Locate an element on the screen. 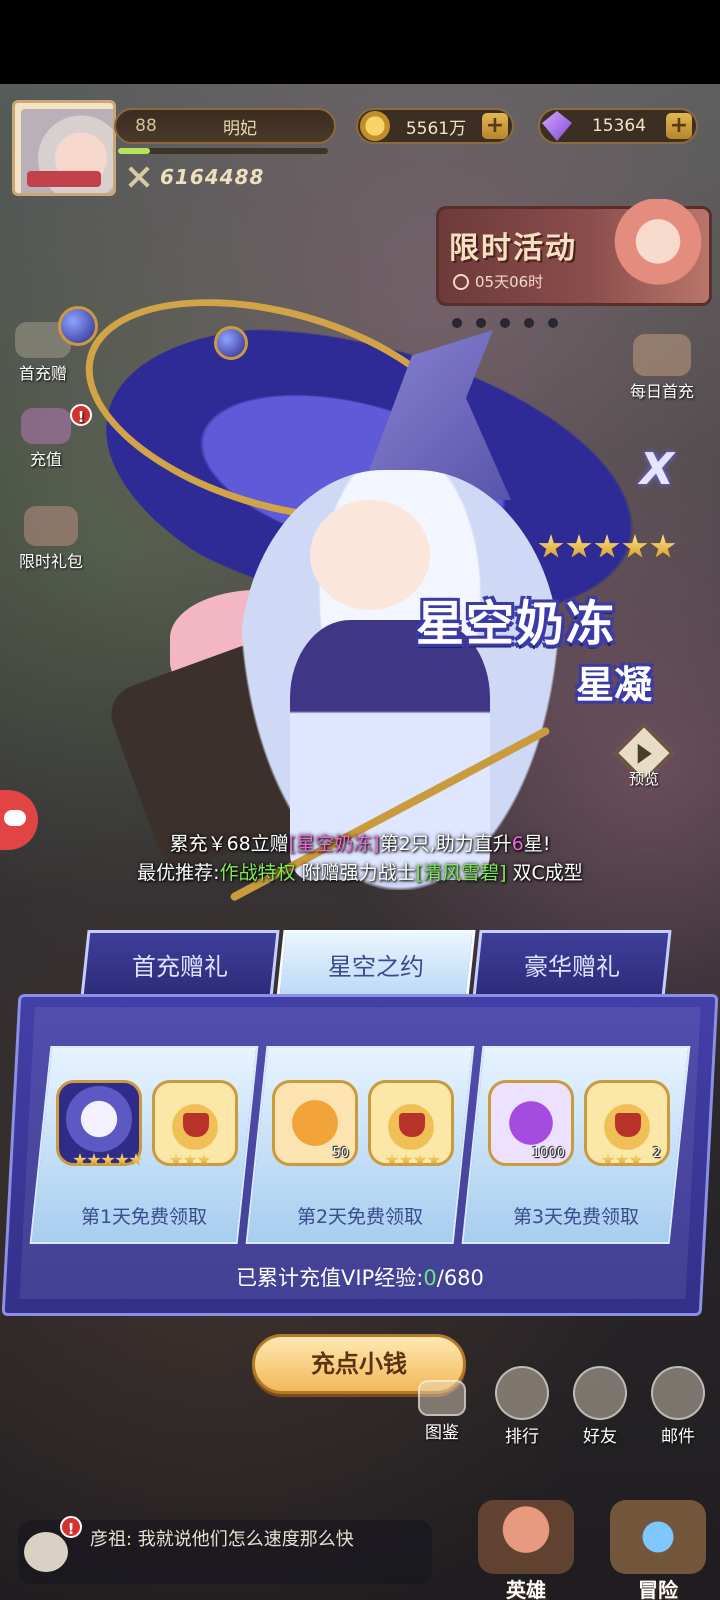  portal-icon is located at coordinates (658, 1537).